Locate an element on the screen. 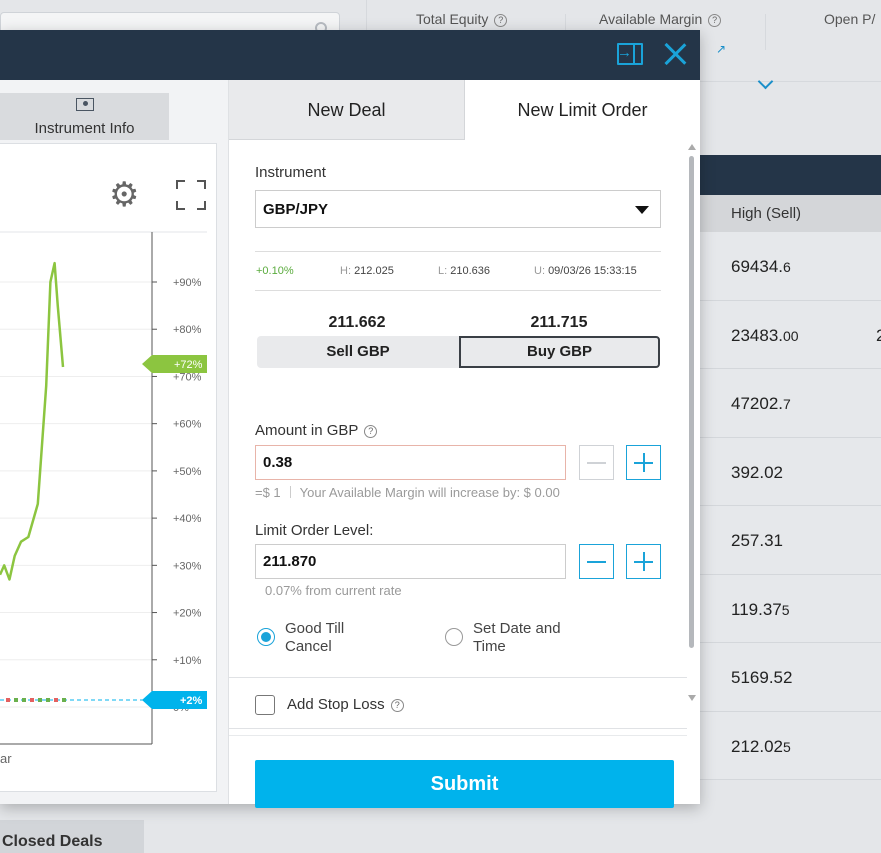 This screenshot has width=881, height=853. scrollbar is located at coordinates (691, 422).